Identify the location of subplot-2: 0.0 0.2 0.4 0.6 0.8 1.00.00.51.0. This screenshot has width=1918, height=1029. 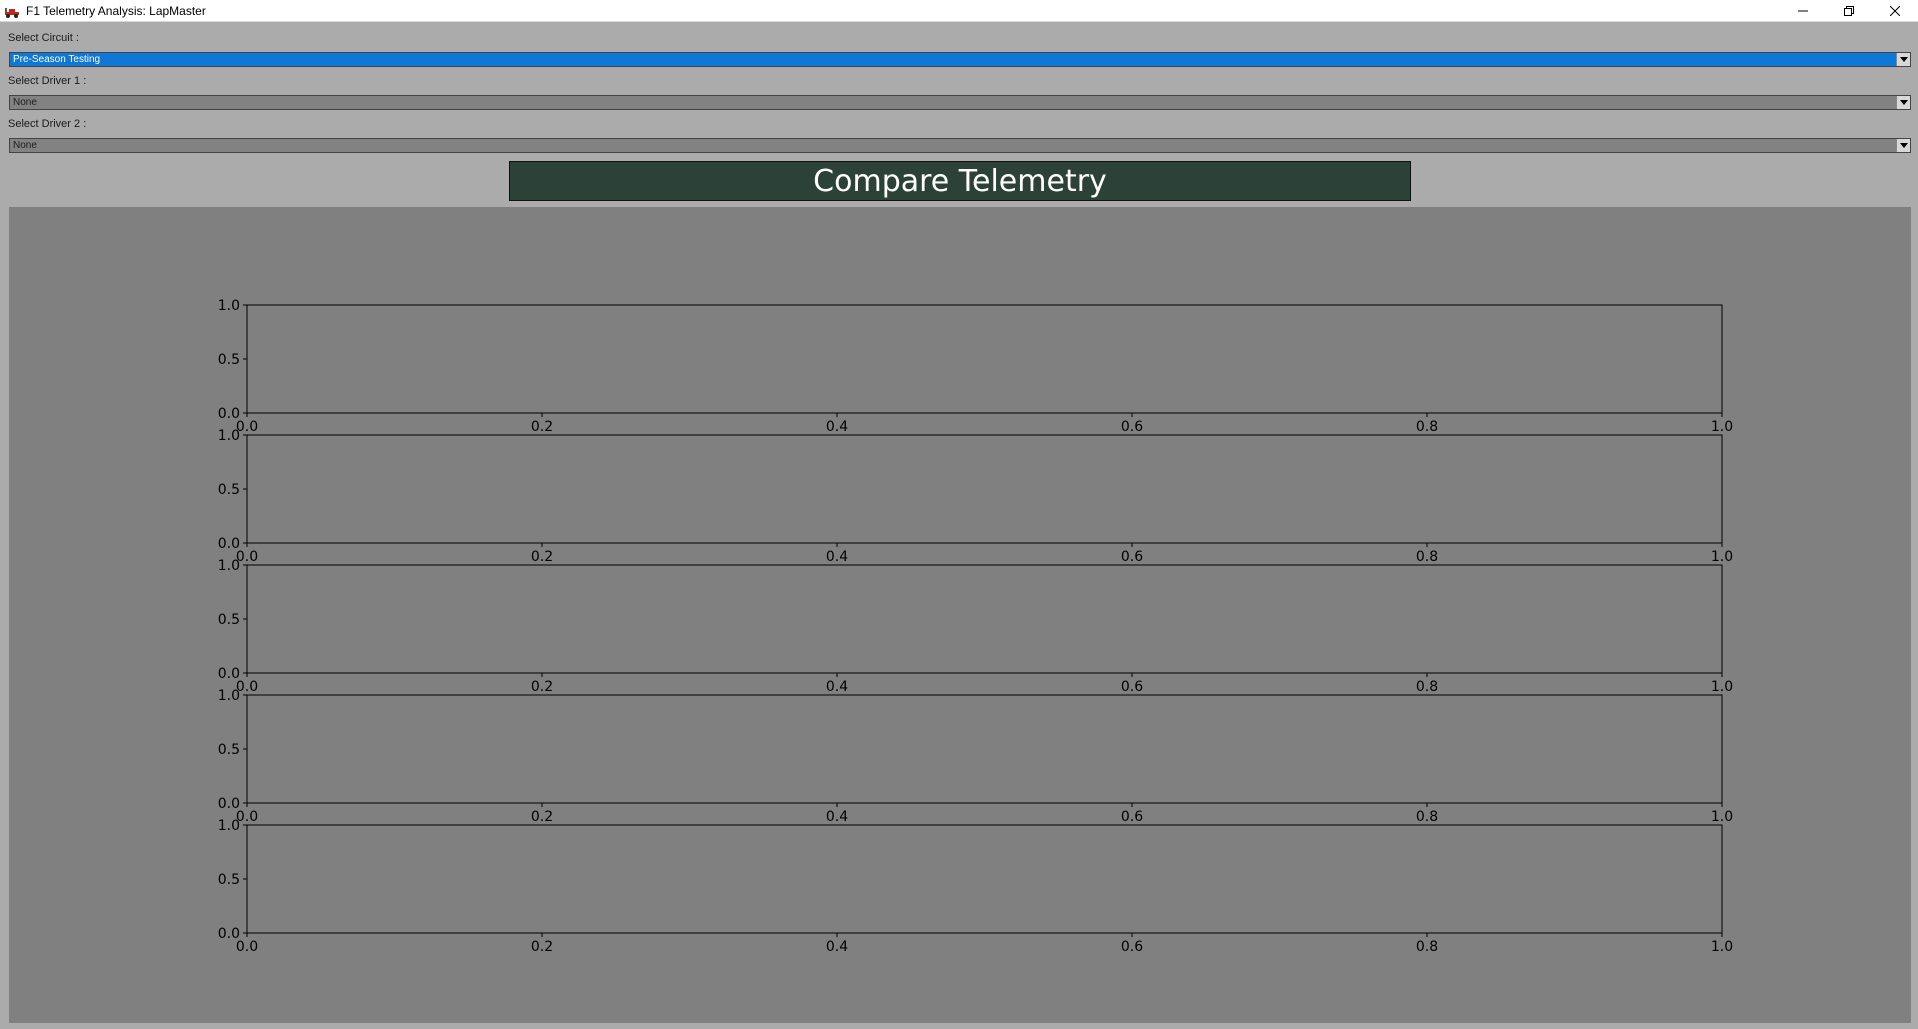
(975, 496).